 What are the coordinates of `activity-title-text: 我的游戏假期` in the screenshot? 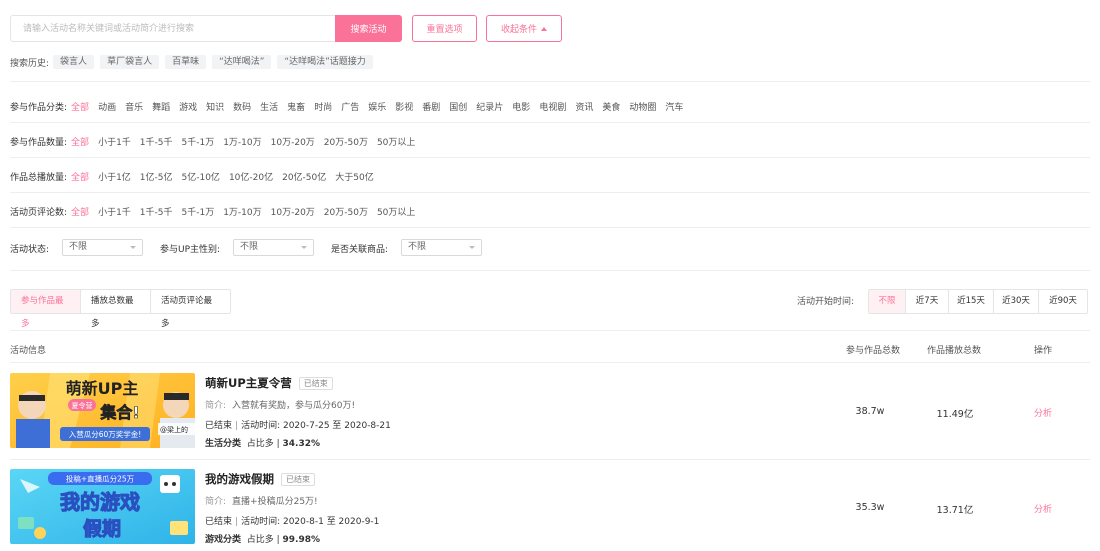 It's located at (239, 479).